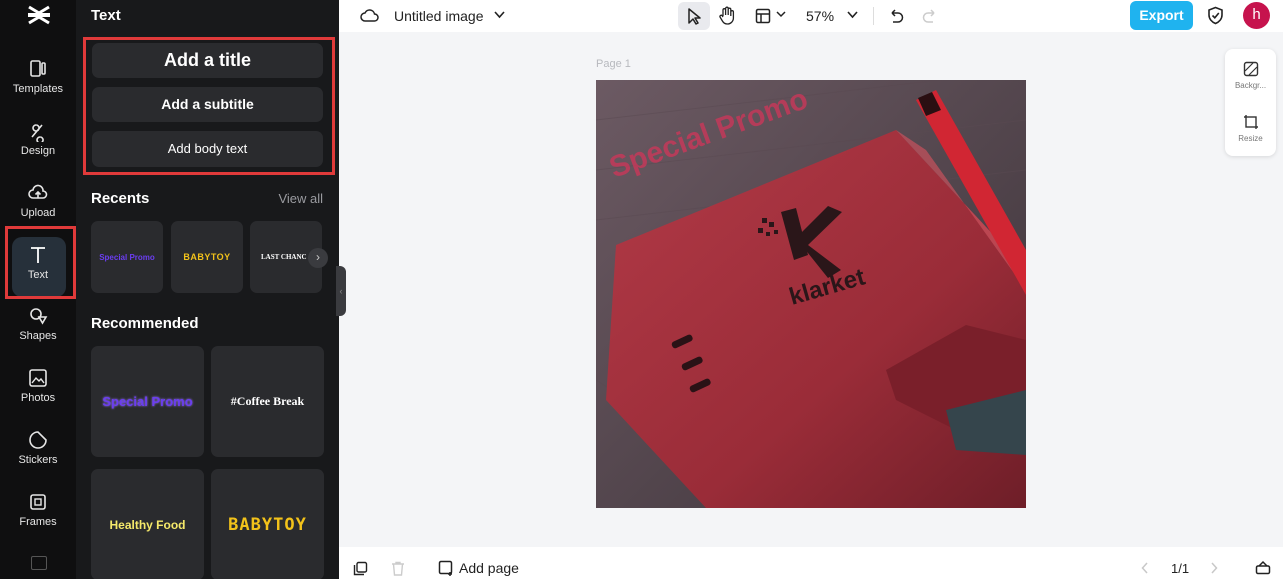  What do you see at coordinates (369, 15) in the screenshot?
I see `cloud-save-icon` at bounding box center [369, 15].